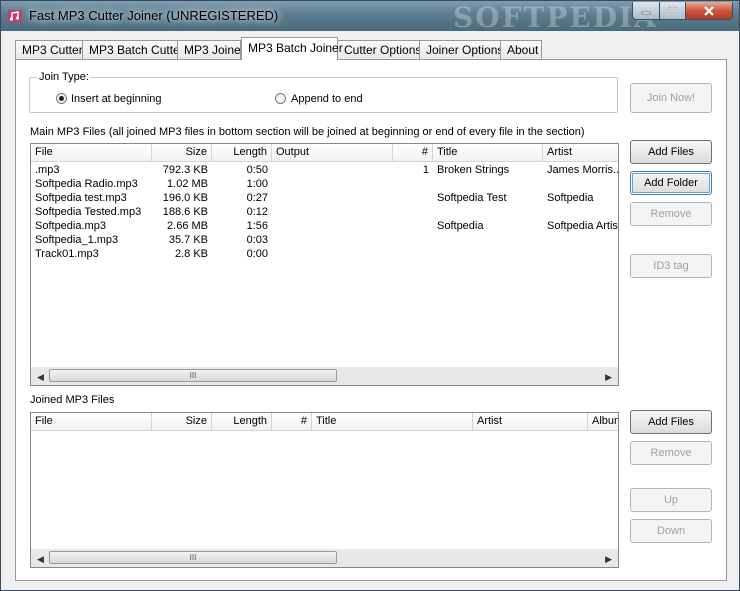 The height and width of the screenshot is (591, 740). What do you see at coordinates (671, 531) in the screenshot?
I see `move-down-button: Down` at bounding box center [671, 531].